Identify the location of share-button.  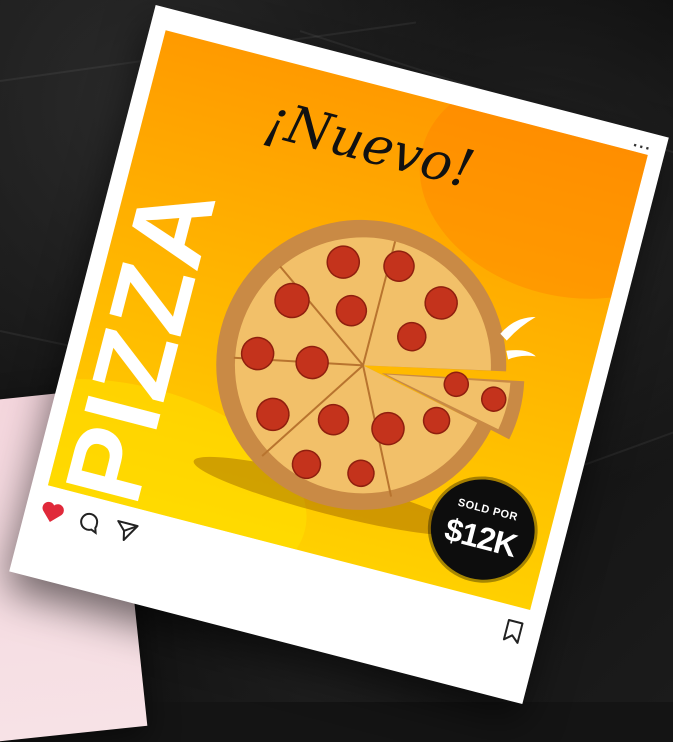
(126, 531).